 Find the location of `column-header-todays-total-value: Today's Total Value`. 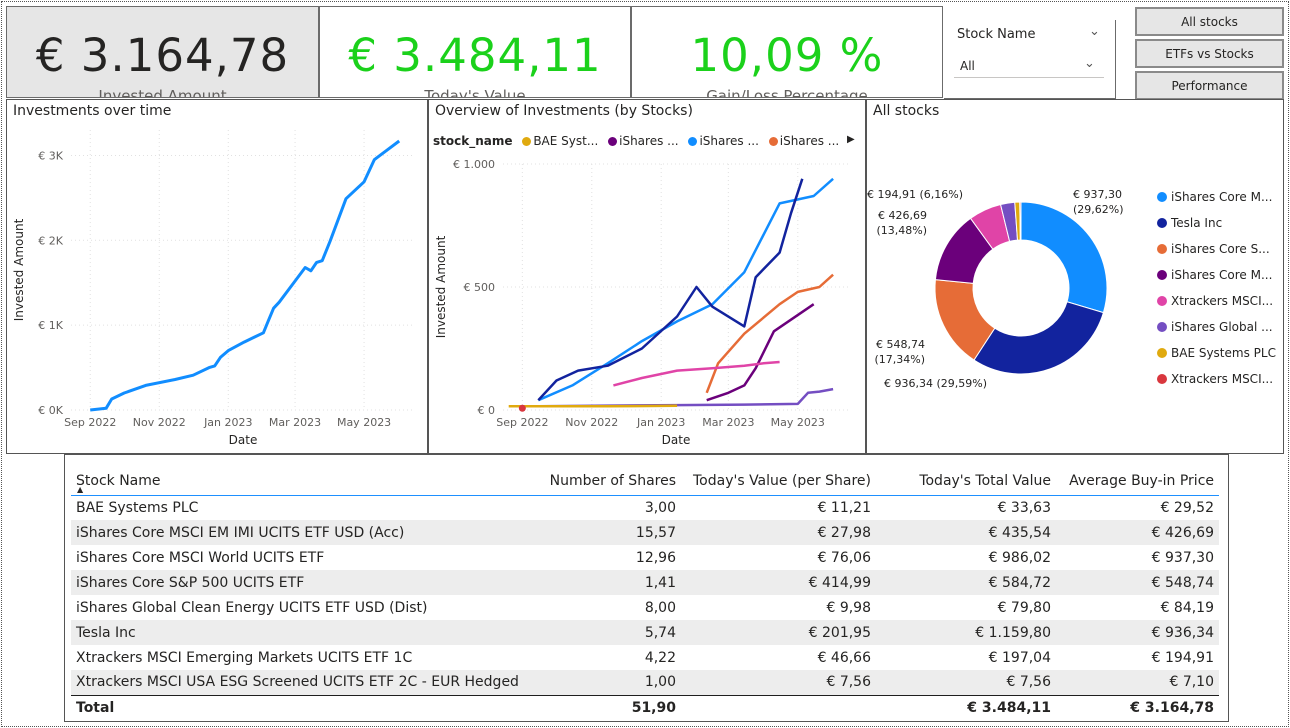

column-header-todays-total-value: Today's Total Value is located at coordinates (966, 475).